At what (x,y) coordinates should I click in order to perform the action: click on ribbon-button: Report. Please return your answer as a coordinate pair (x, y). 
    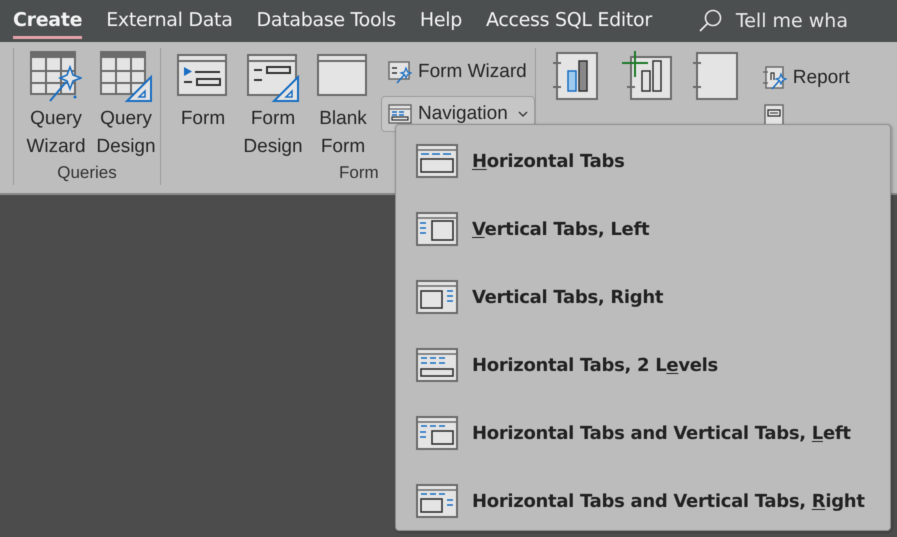
    Looking at the image, I should click on (806, 78).